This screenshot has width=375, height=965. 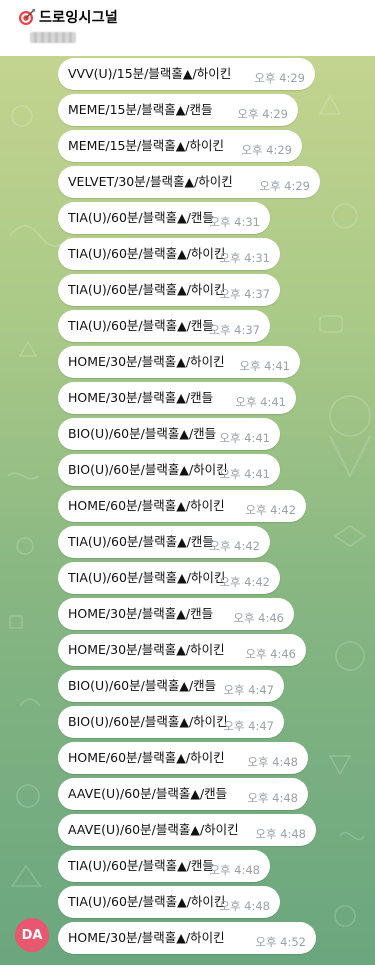 I want to click on message-bubble: AAVE(U)/60분/블랙홀▲/하이킨 오후 4:48, so click(x=187, y=830).